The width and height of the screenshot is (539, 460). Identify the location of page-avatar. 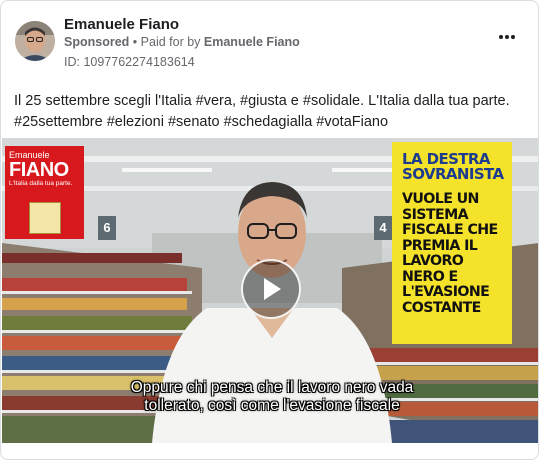
(35, 41).